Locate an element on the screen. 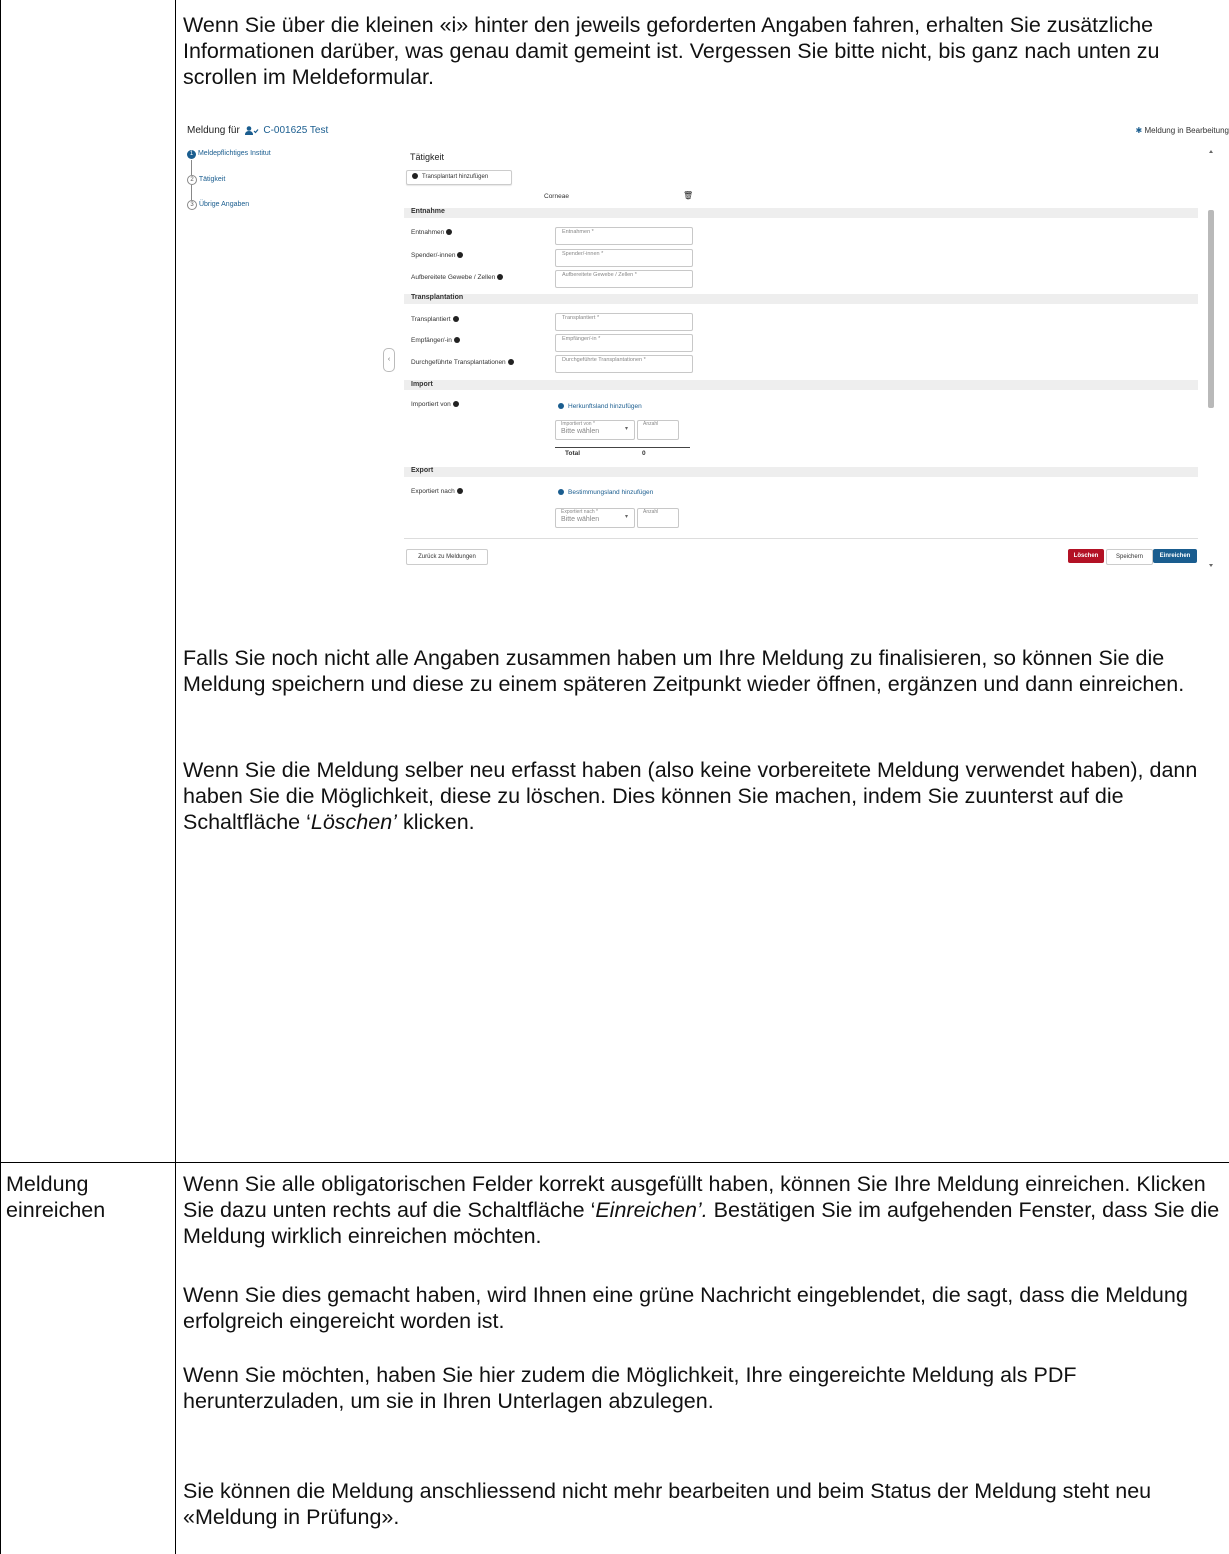  export-anzahl-input: Anzahl is located at coordinates (658, 518).